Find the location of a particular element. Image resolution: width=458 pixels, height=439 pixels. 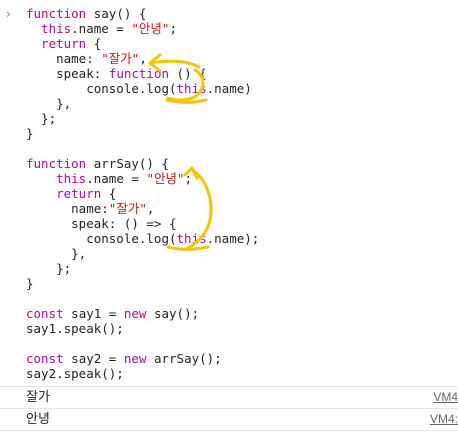

code-line: say2.speak(); is located at coordinates (242, 373).